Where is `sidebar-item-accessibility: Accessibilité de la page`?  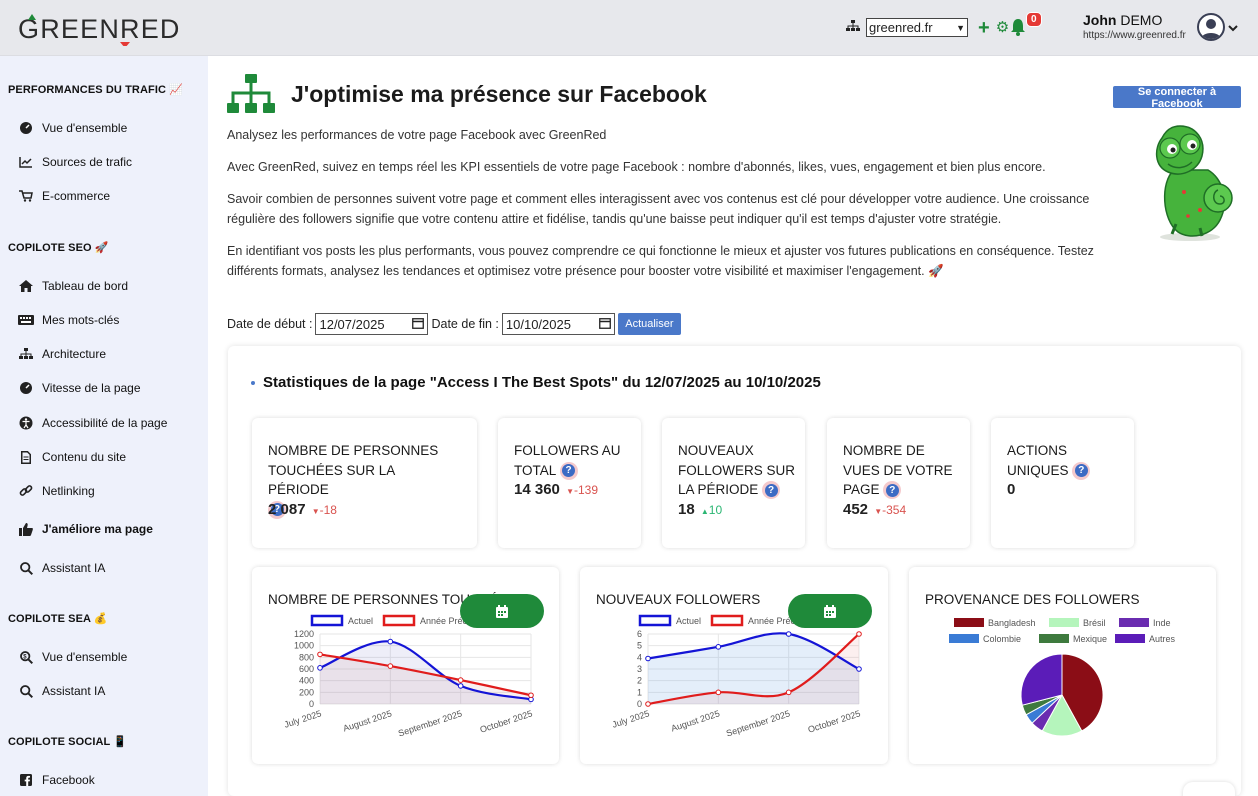 sidebar-item-accessibility: Accessibilité de la page is located at coordinates (92, 423).